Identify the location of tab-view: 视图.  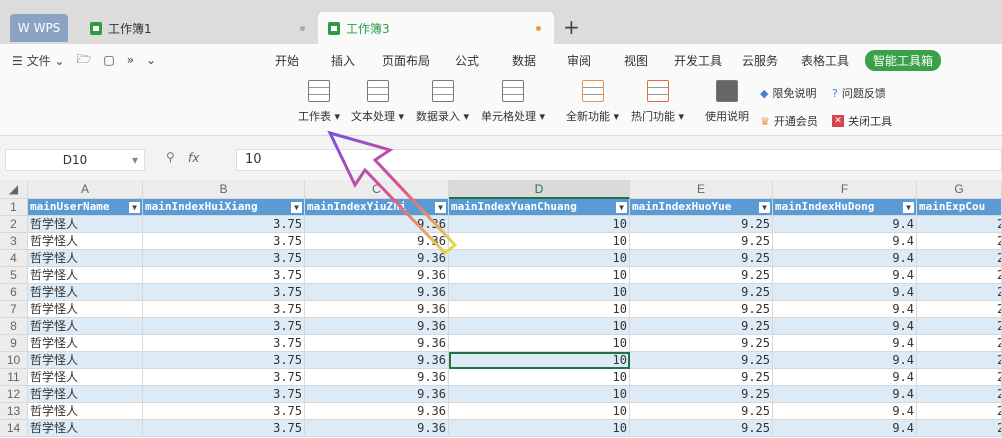
(636, 60).